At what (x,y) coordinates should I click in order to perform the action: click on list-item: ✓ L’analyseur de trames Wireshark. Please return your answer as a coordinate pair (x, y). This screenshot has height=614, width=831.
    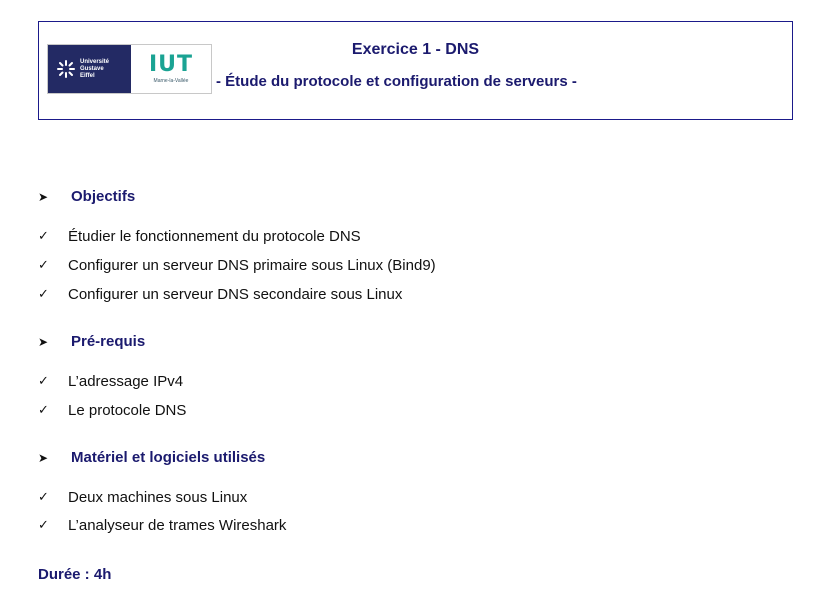
    Looking at the image, I should click on (162, 525).